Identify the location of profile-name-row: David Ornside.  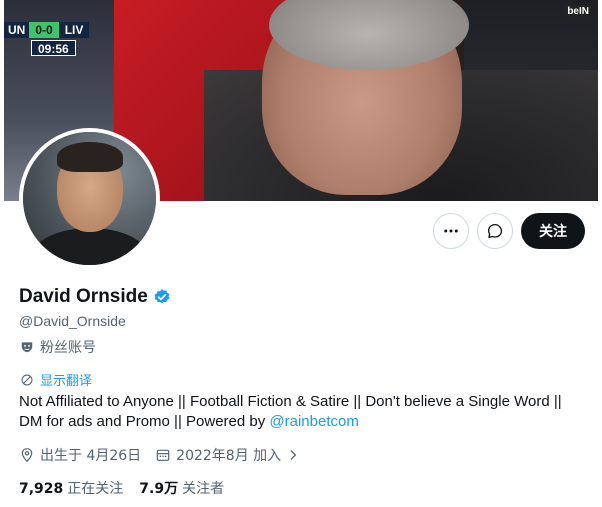
(95, 297).